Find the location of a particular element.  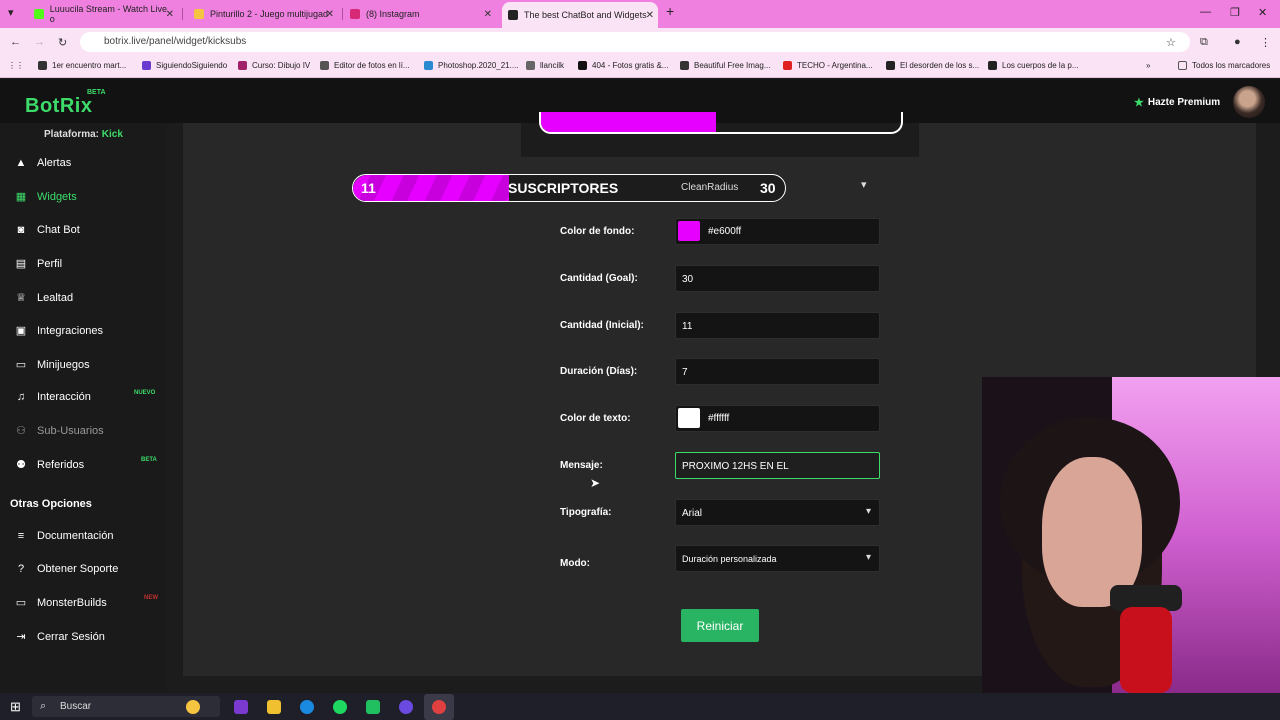

mode-label: Modo: is located at coordinates (575, 563).